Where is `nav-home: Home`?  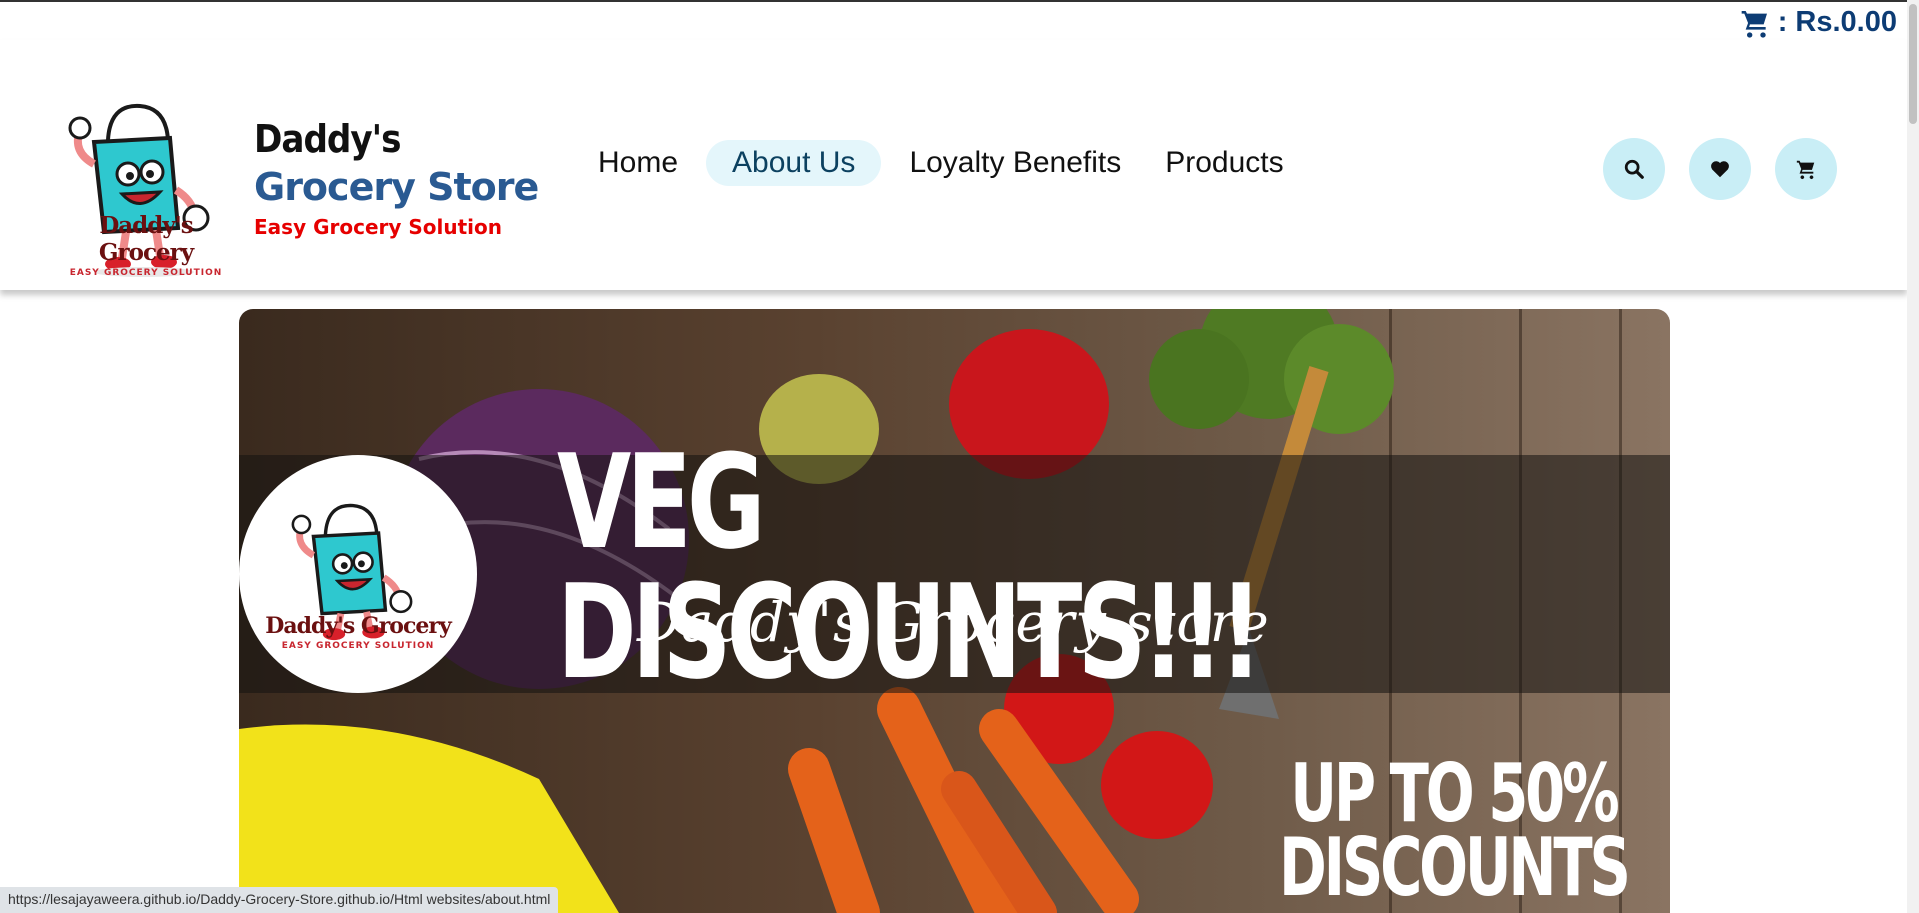
nav-home: Home is located at coordinates (638, 163).